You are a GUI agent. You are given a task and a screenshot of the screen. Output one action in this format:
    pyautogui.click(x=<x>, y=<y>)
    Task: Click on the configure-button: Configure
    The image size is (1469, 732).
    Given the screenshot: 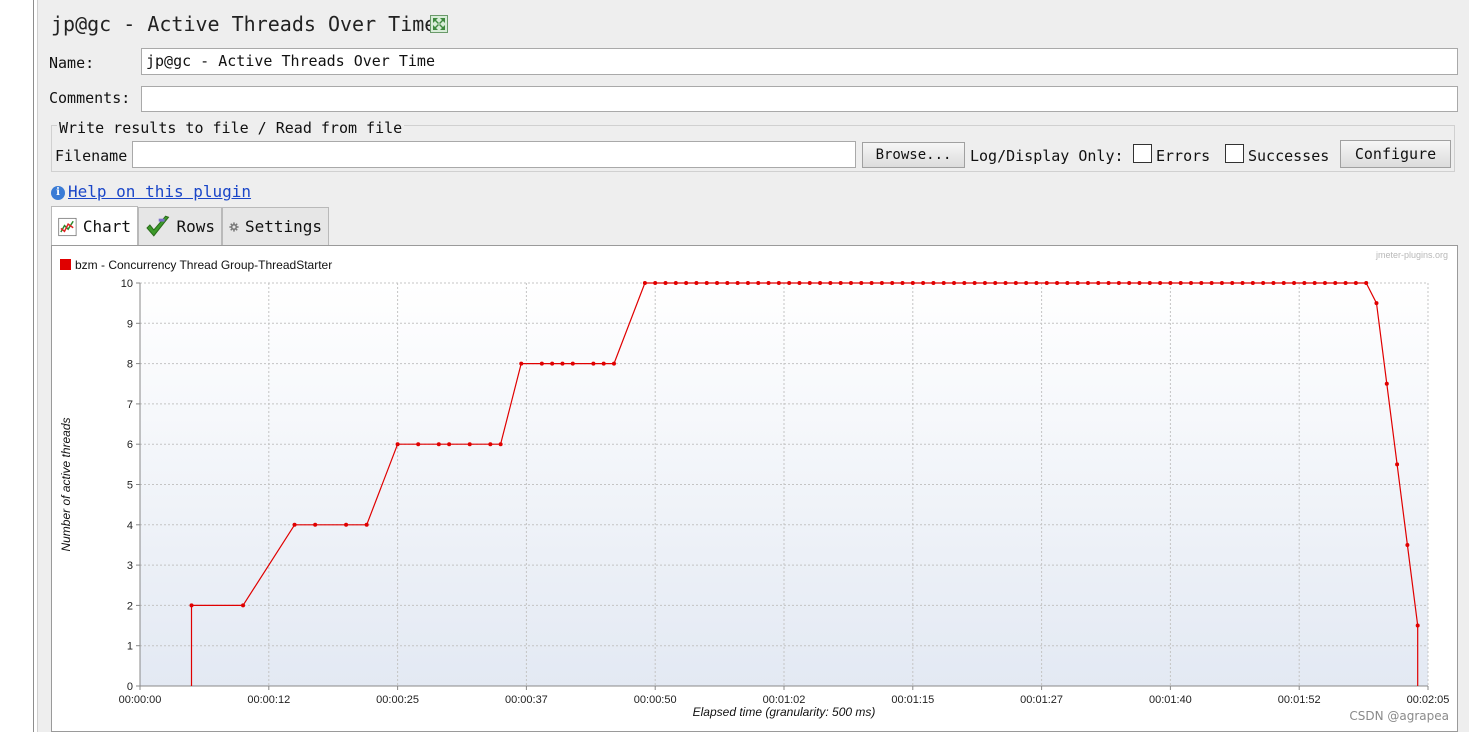 What is the action you would take?
    pyautogui.click(x=1395, y=154)
    